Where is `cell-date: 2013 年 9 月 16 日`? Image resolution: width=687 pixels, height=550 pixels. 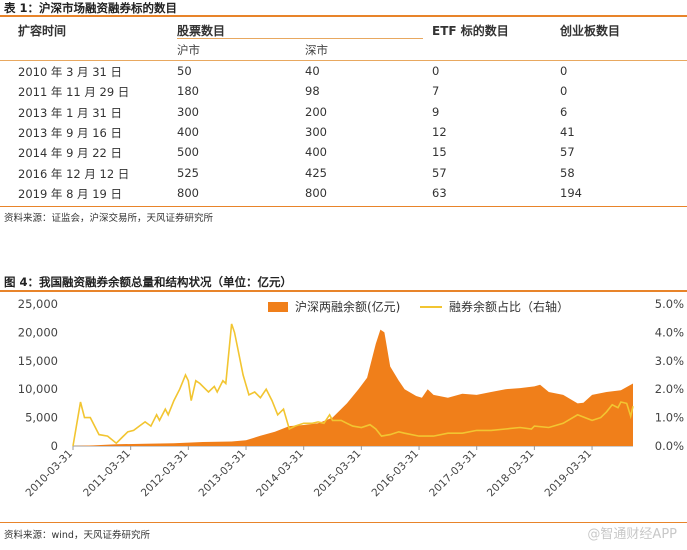
cell-date: 2013 年 9 月 16 日 is located at coordinates (70, 132).